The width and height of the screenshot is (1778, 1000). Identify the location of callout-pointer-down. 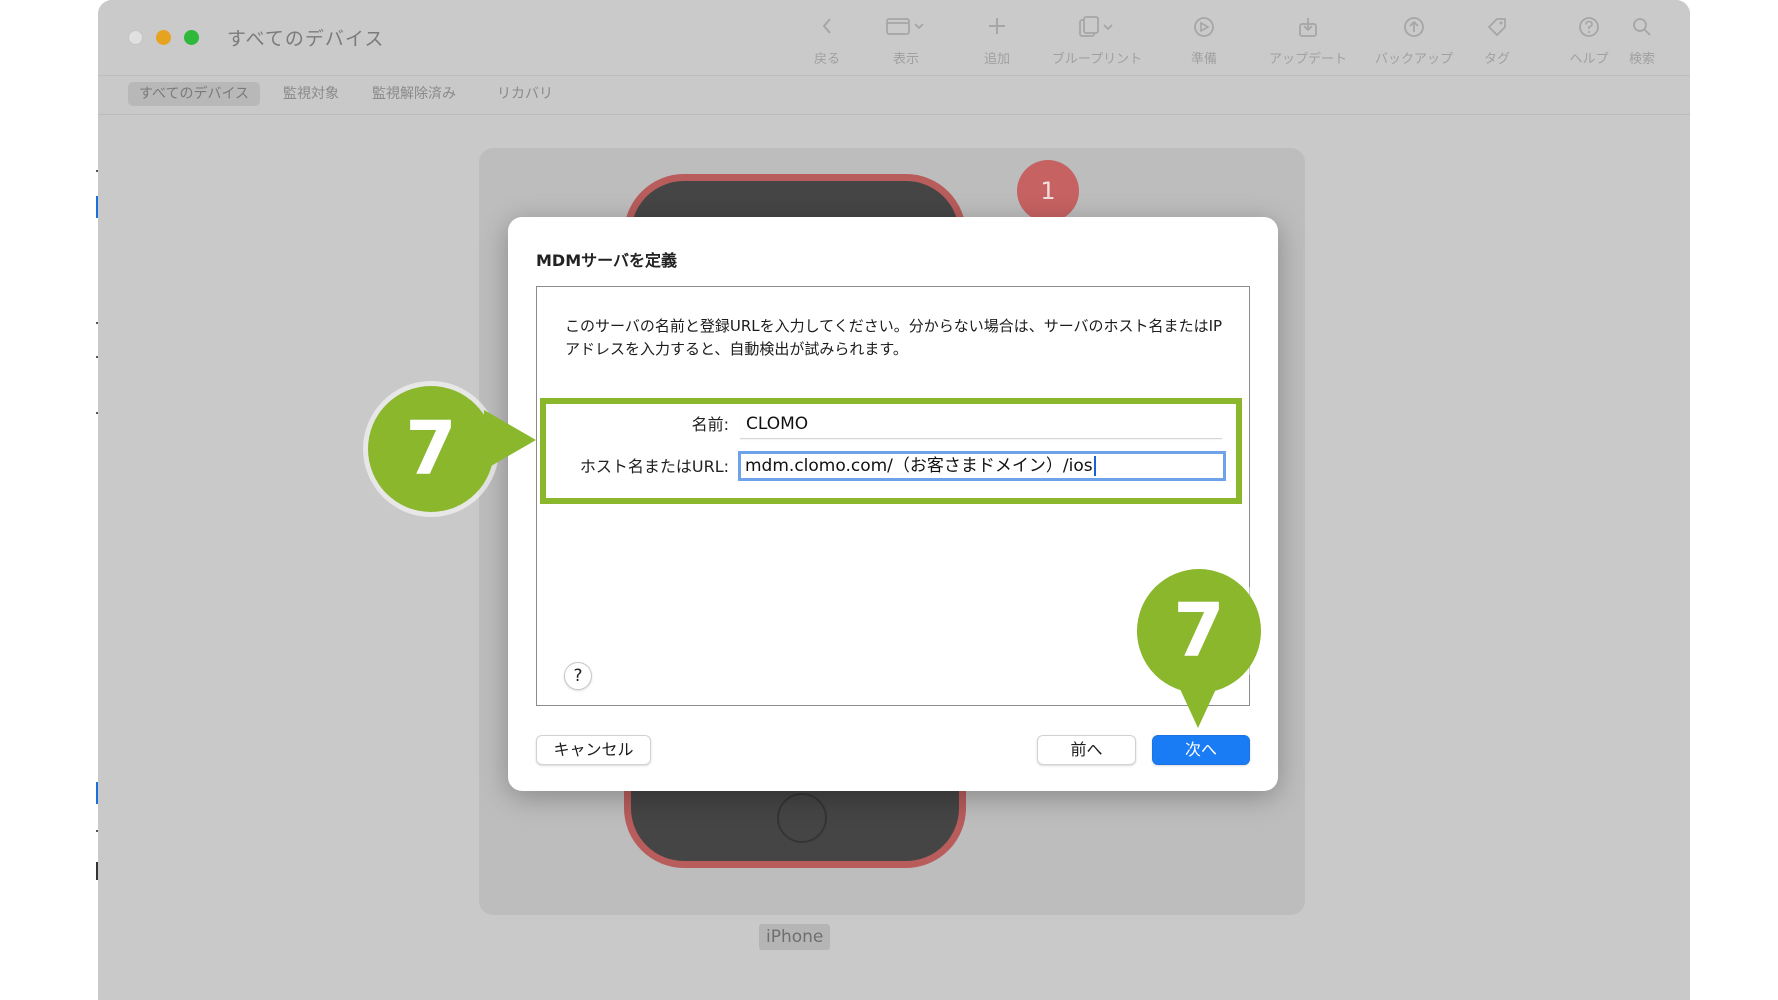
(1198, 702).